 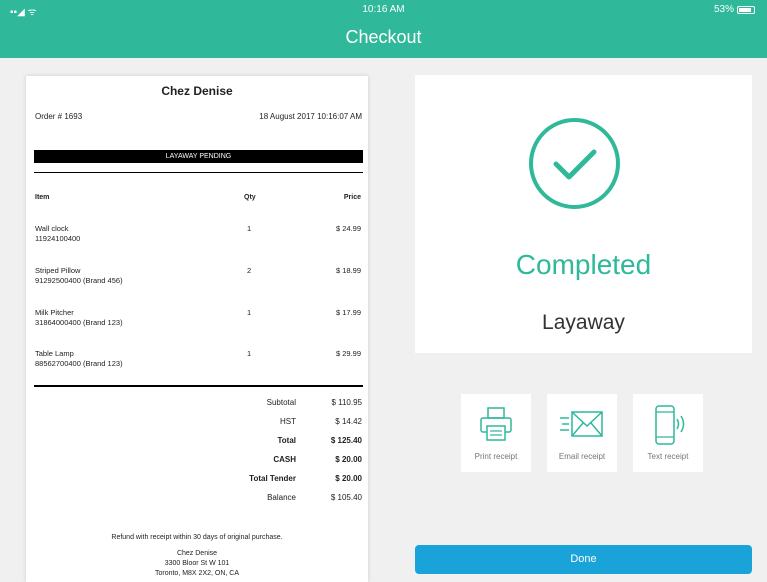 I want to click on item-sku: 31864000400 (Brand 123), so click(x=79, y=322).